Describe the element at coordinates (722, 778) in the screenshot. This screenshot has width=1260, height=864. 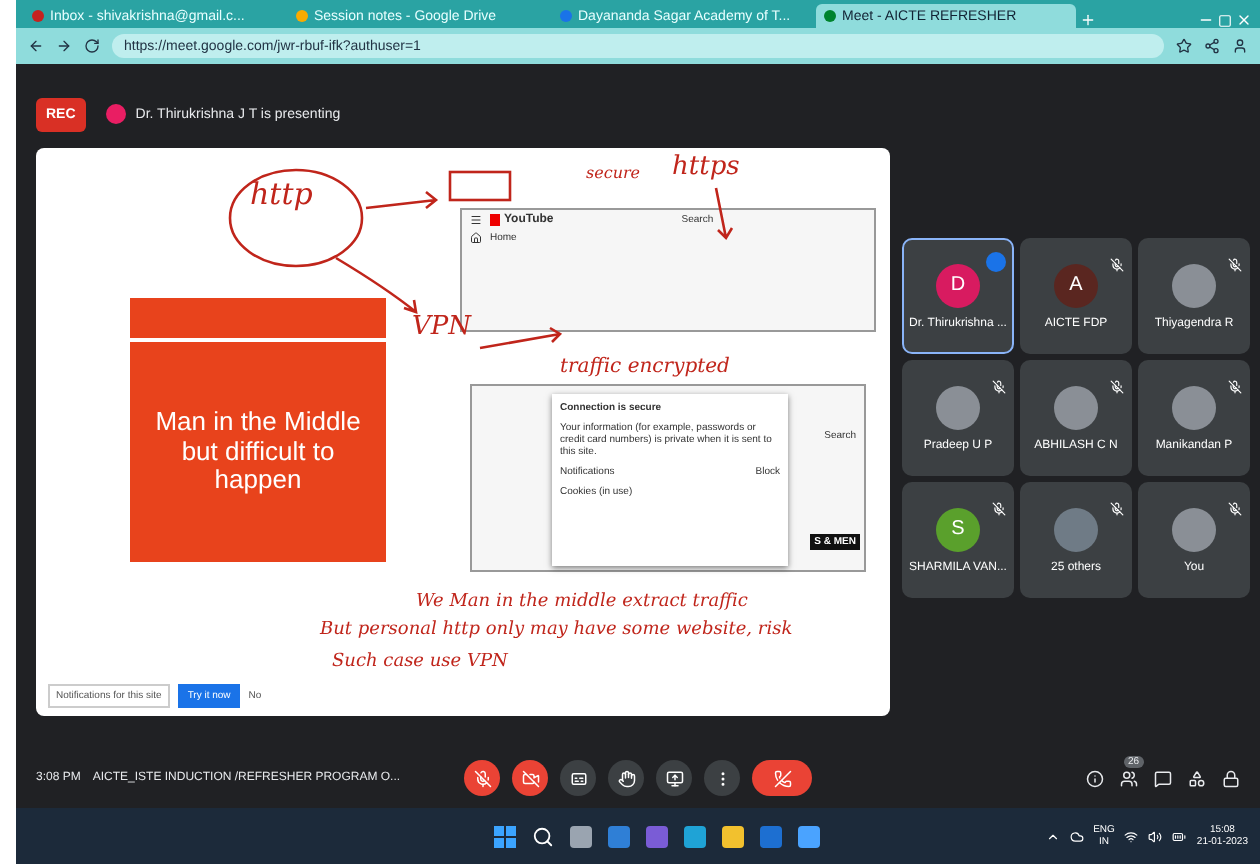
I see `more-button` at that location.